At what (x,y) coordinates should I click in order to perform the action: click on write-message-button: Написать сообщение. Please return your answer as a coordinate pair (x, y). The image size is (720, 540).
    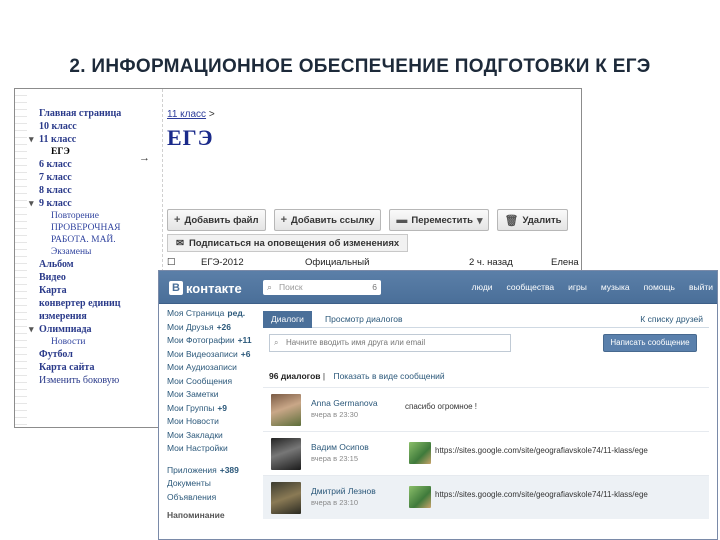
    Looking at the image, I should click on (650, 343).